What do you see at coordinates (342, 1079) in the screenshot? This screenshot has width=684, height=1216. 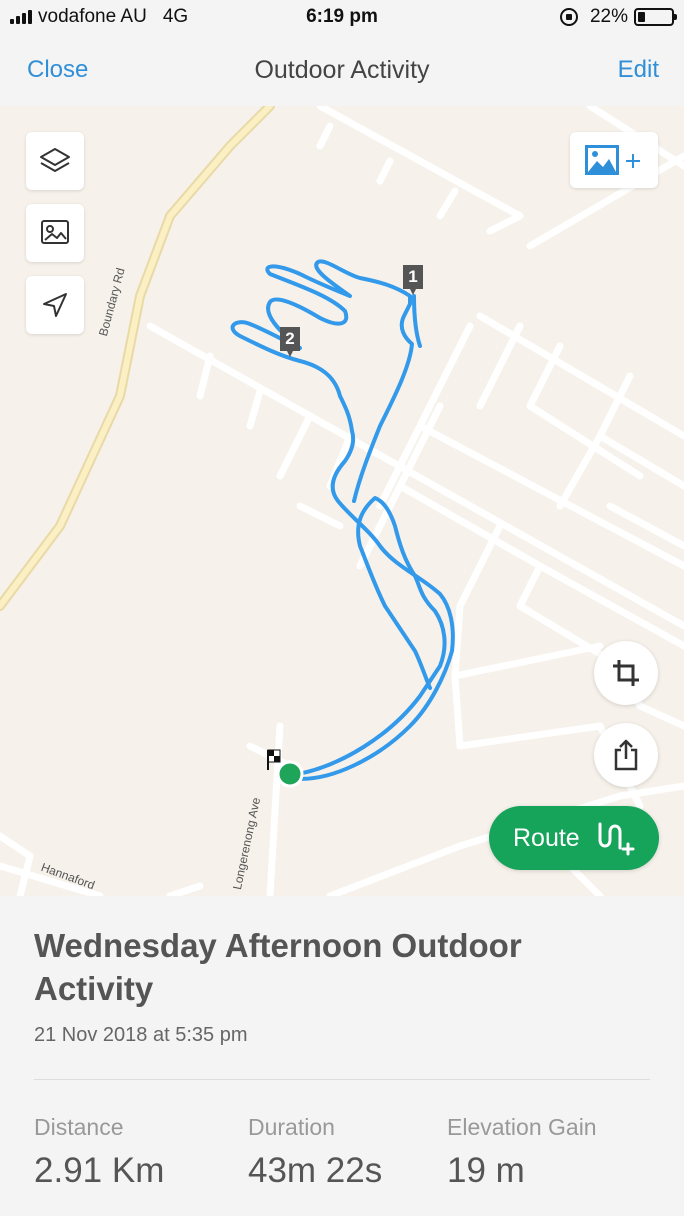 I see `divider` at bounding box center [342, 1079].